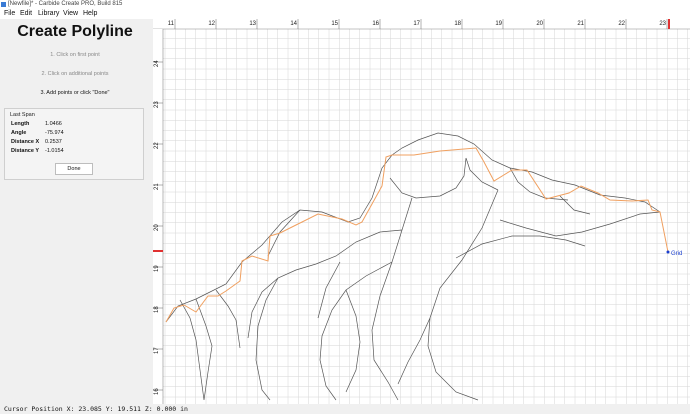  What do you see at coordinates (669, 24) in the screenshot?
I see `x-cursor-marker` at bounding box center [669, 24].